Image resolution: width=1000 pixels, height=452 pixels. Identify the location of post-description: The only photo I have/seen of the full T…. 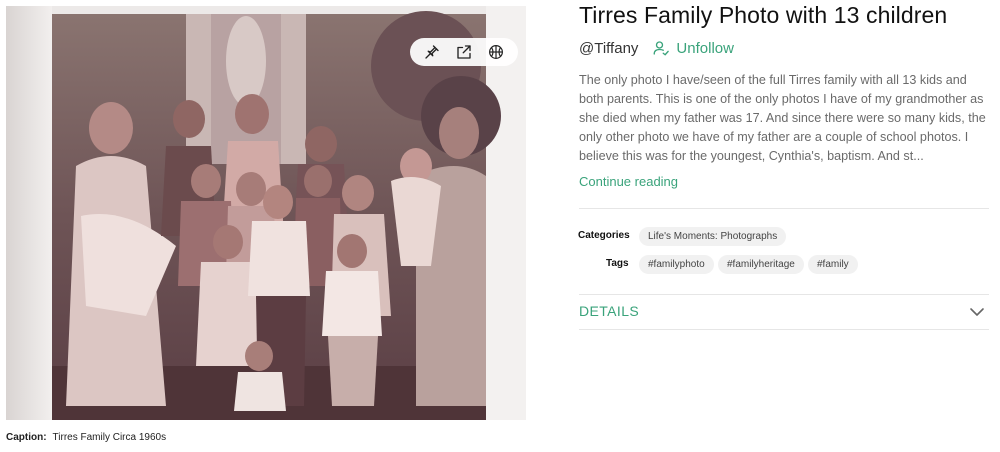
(782, 118).